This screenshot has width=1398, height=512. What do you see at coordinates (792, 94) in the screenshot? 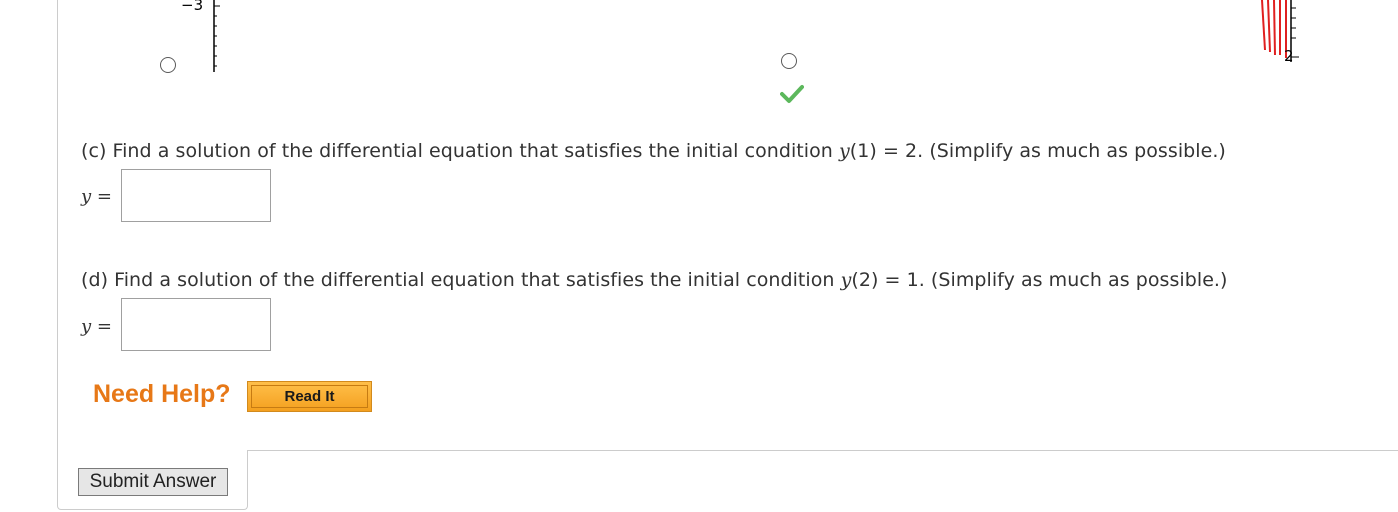
I see `correct-check-icon` at bounding box center [792, 94].